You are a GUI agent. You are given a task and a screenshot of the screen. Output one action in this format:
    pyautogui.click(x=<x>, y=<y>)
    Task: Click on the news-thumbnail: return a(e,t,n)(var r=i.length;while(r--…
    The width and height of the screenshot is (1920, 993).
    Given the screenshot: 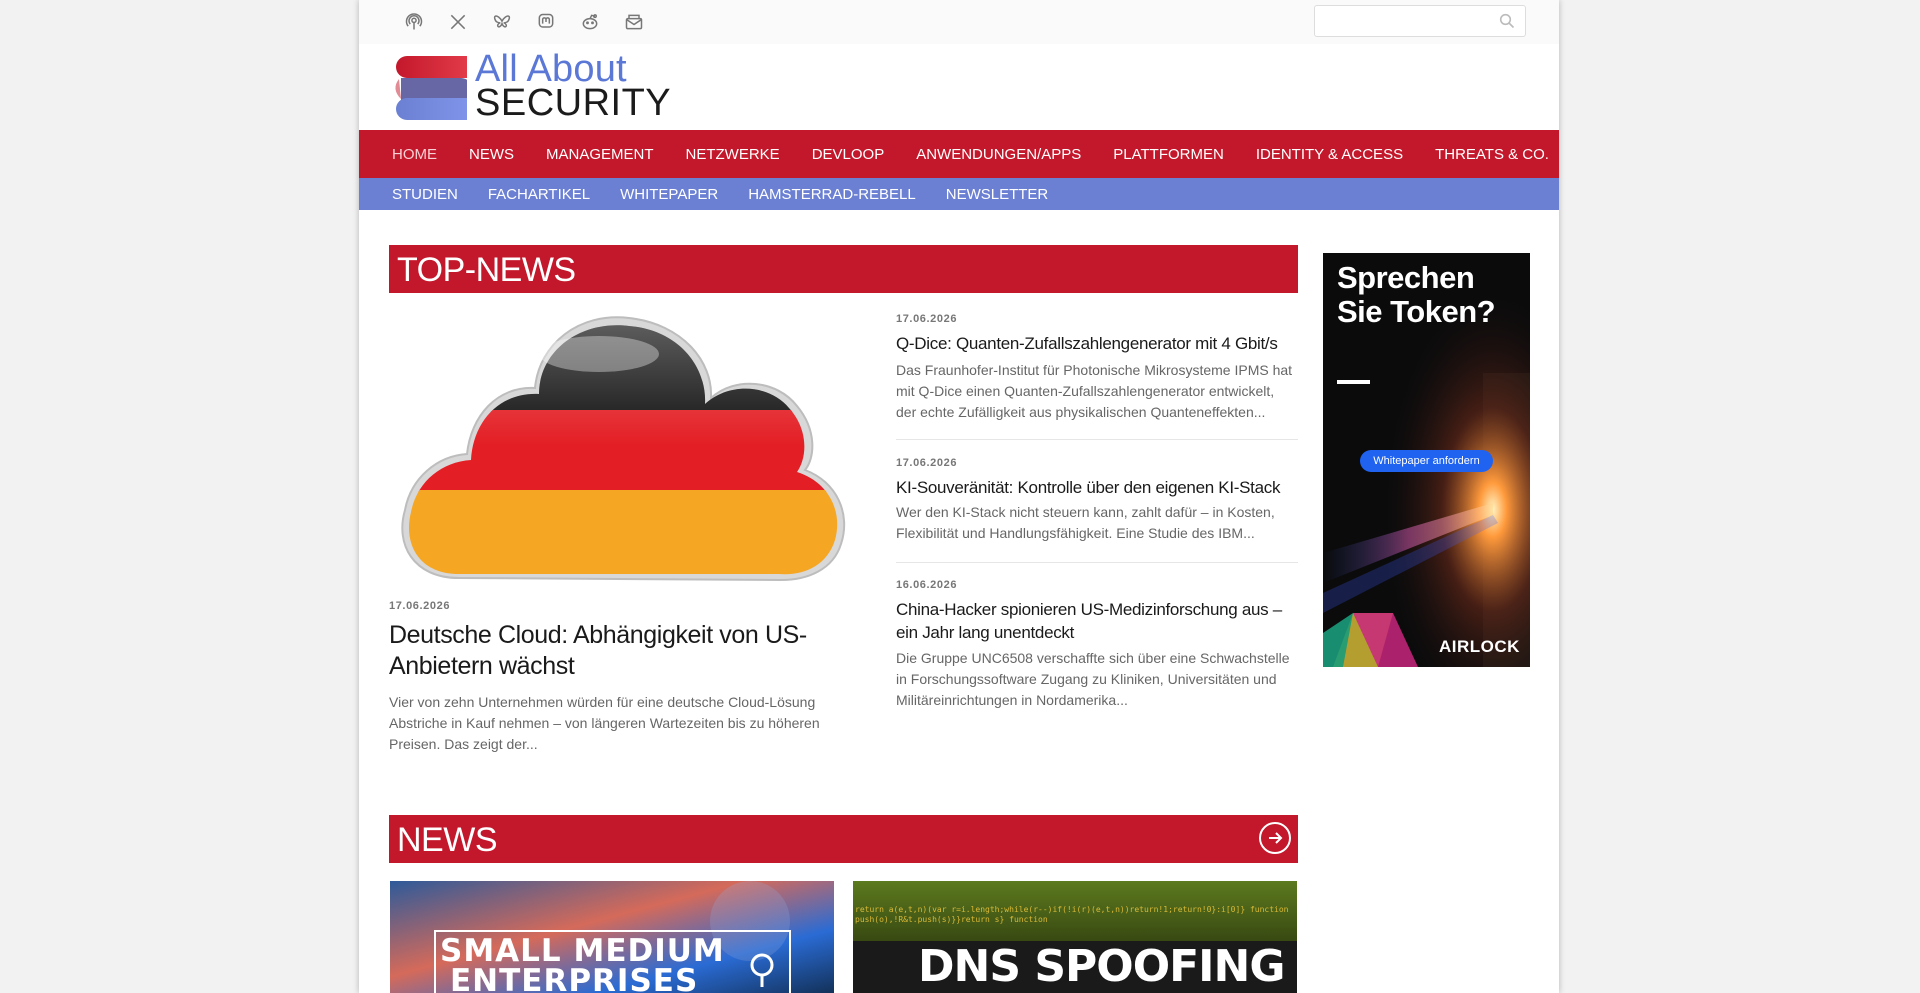 What is the action you would take?
    pyautogui.click(x=1075, y=937)
    